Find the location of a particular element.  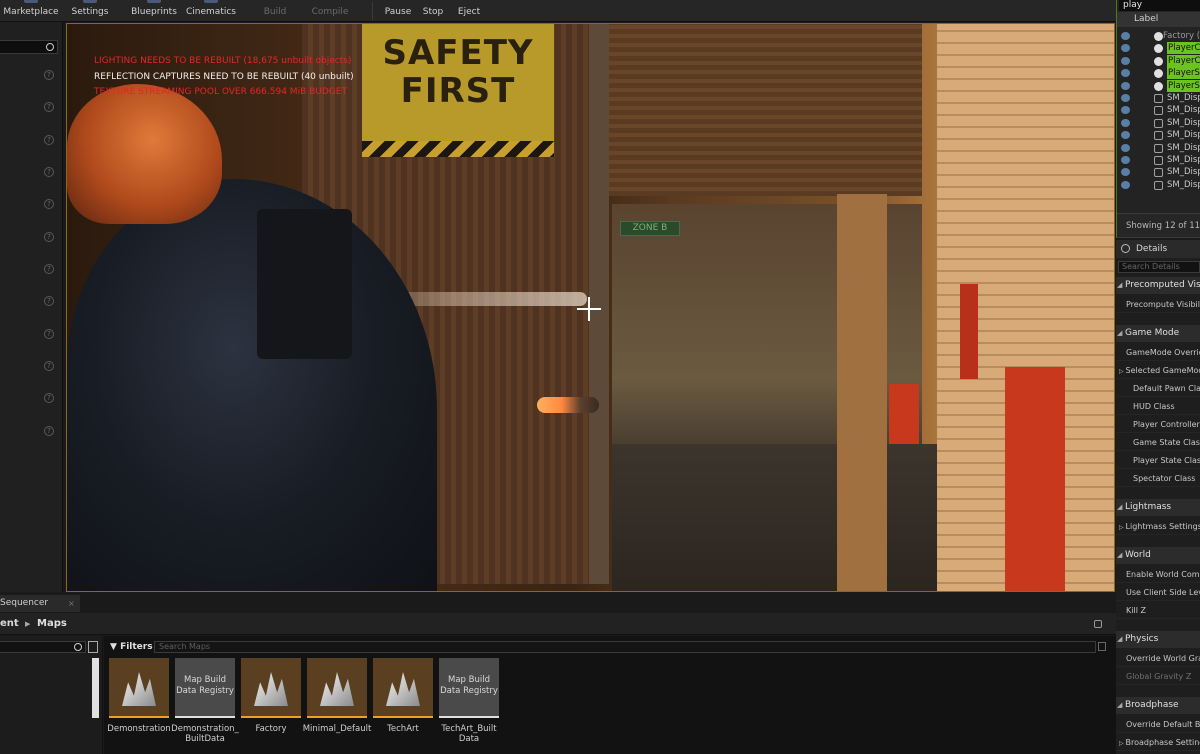

details-property-row: Kill Z is located at coordinates (1158, 610).